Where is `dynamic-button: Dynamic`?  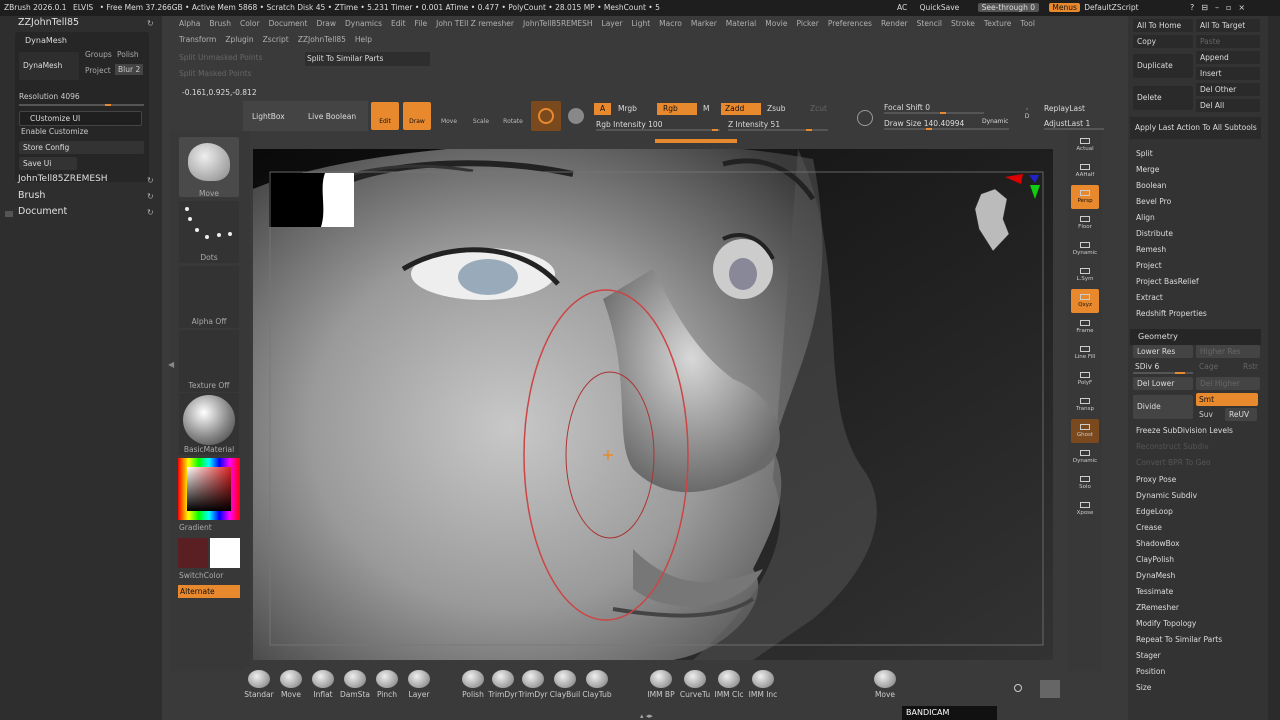 dynamic-button: Dynamic is located at coordinates (995, 121).